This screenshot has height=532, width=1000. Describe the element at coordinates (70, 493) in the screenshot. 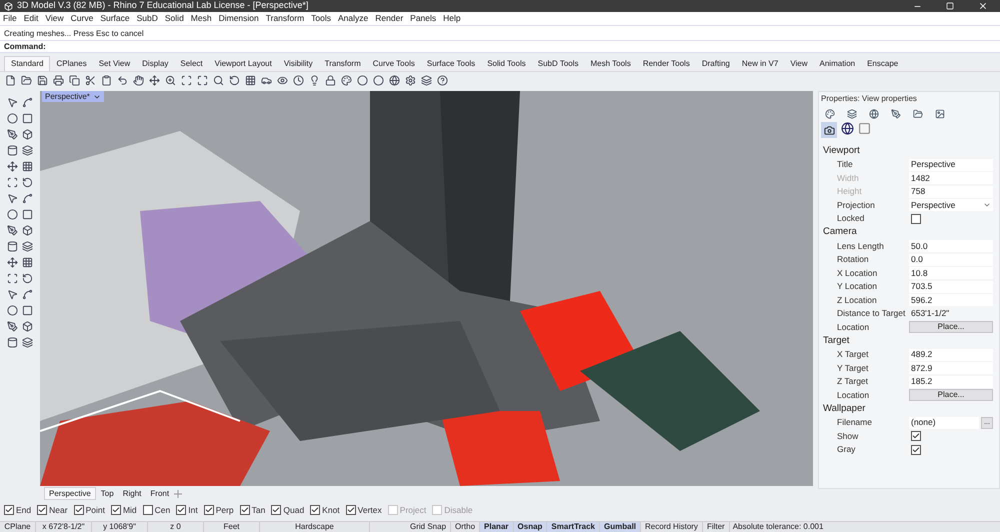

I see `viewport-tab: Perspective` at that location.